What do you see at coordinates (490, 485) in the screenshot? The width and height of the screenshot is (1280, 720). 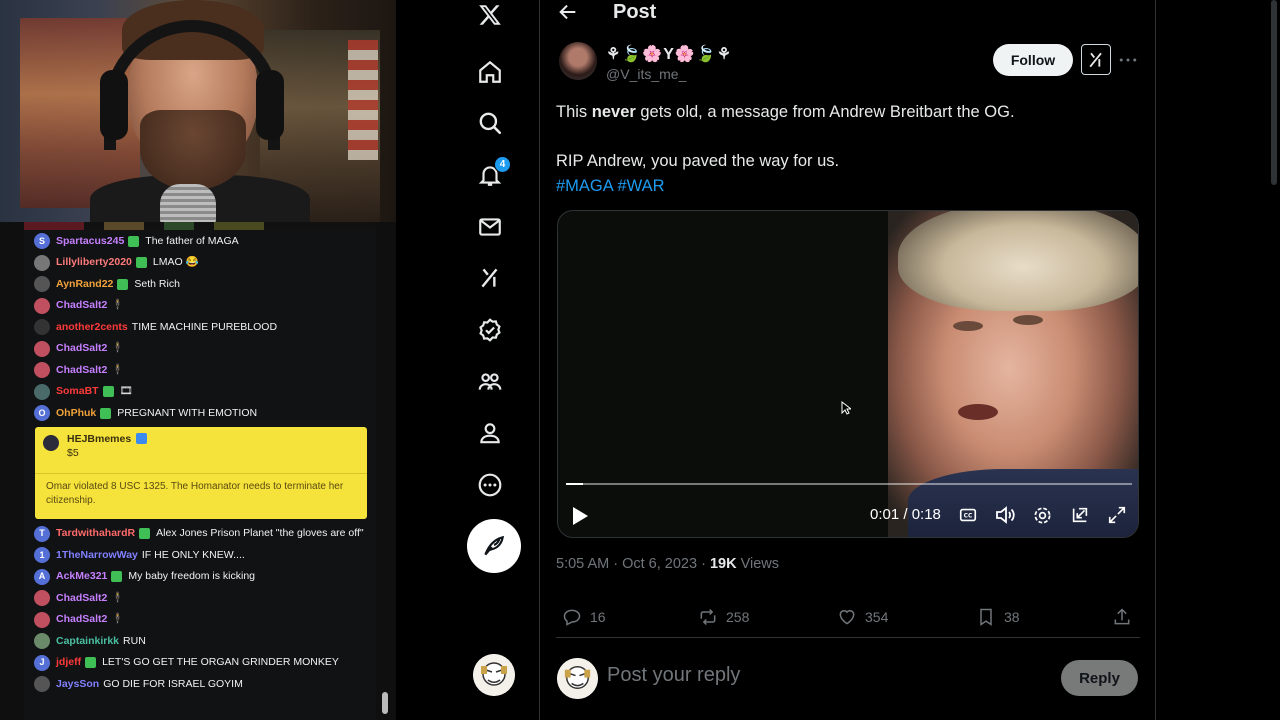 I see `more-circle-icon` at bounding box center [490, 485].